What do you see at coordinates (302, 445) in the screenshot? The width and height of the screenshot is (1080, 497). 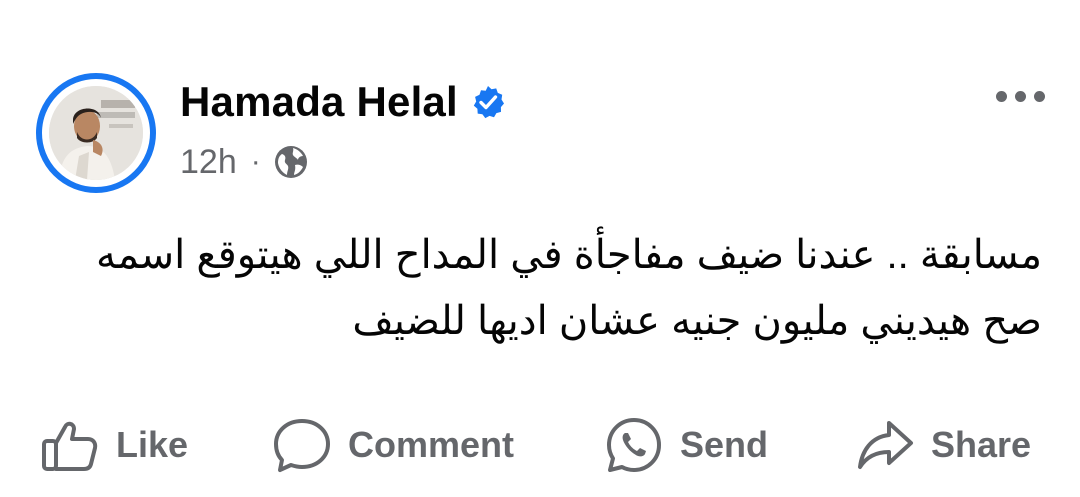 I see `comment-icon` at bounding box center [302, 445].